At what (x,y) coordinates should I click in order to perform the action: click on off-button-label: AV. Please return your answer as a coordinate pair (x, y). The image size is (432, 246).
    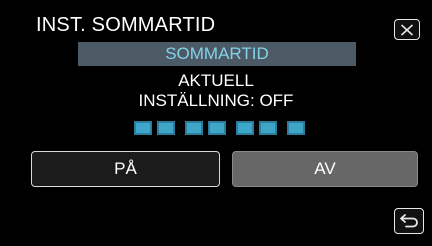
    Looking at the image, I should click on (325, 168).